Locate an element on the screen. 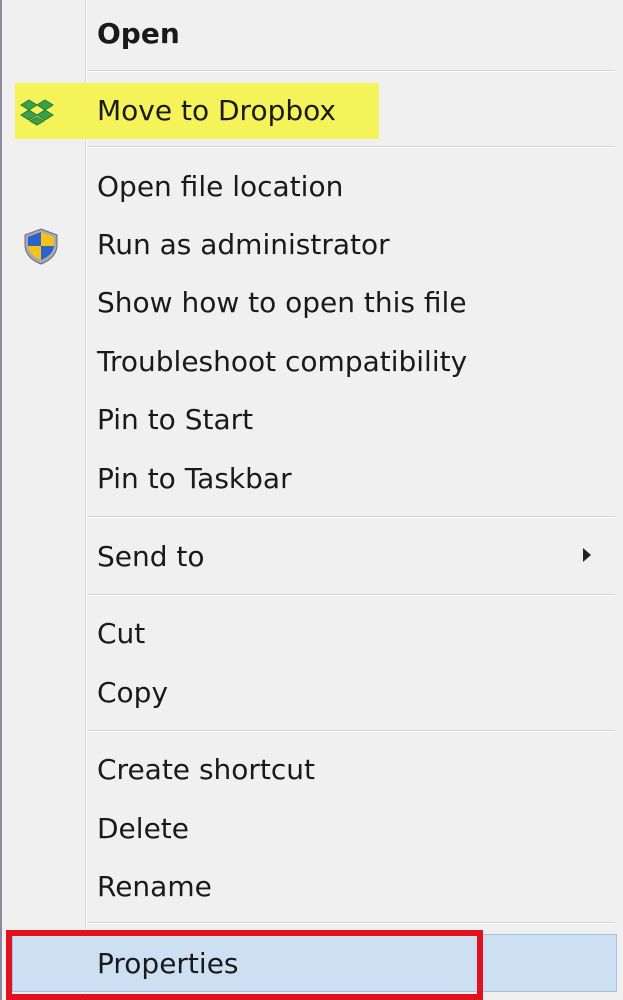  menu-item-label: Open file location is located at coordinates (220, 186).